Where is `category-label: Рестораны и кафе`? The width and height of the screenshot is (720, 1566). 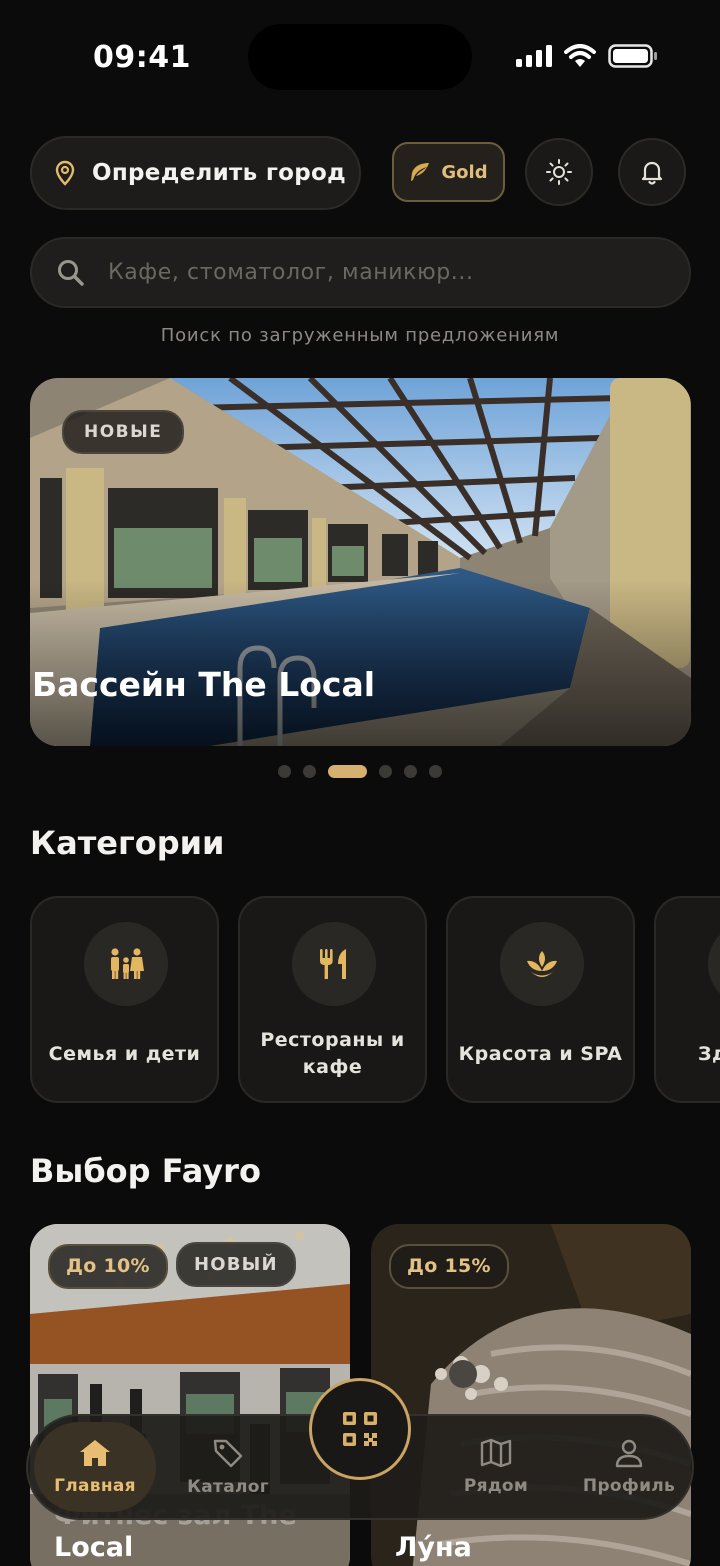
category-label: Рестораны и кафе is located at coordinates (332, 1053).